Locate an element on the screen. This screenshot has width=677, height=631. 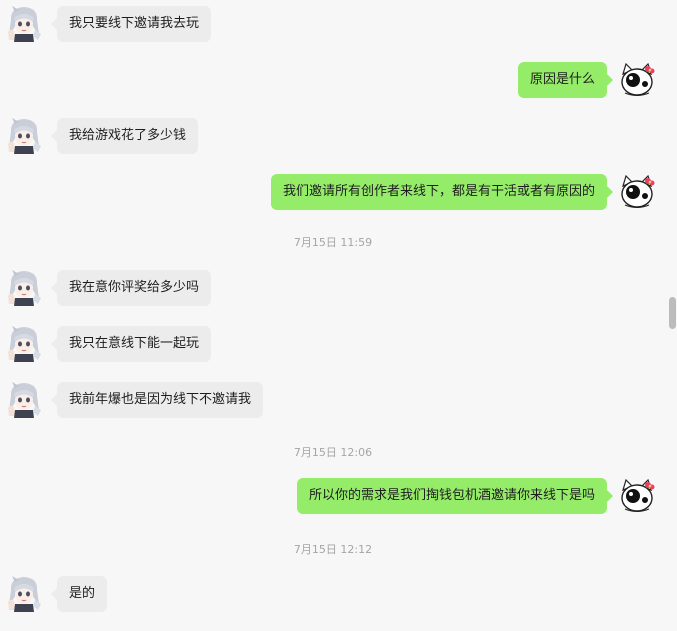
message-bubble: 我只在意线下能一起玩 is located at coordinates (131, 344).